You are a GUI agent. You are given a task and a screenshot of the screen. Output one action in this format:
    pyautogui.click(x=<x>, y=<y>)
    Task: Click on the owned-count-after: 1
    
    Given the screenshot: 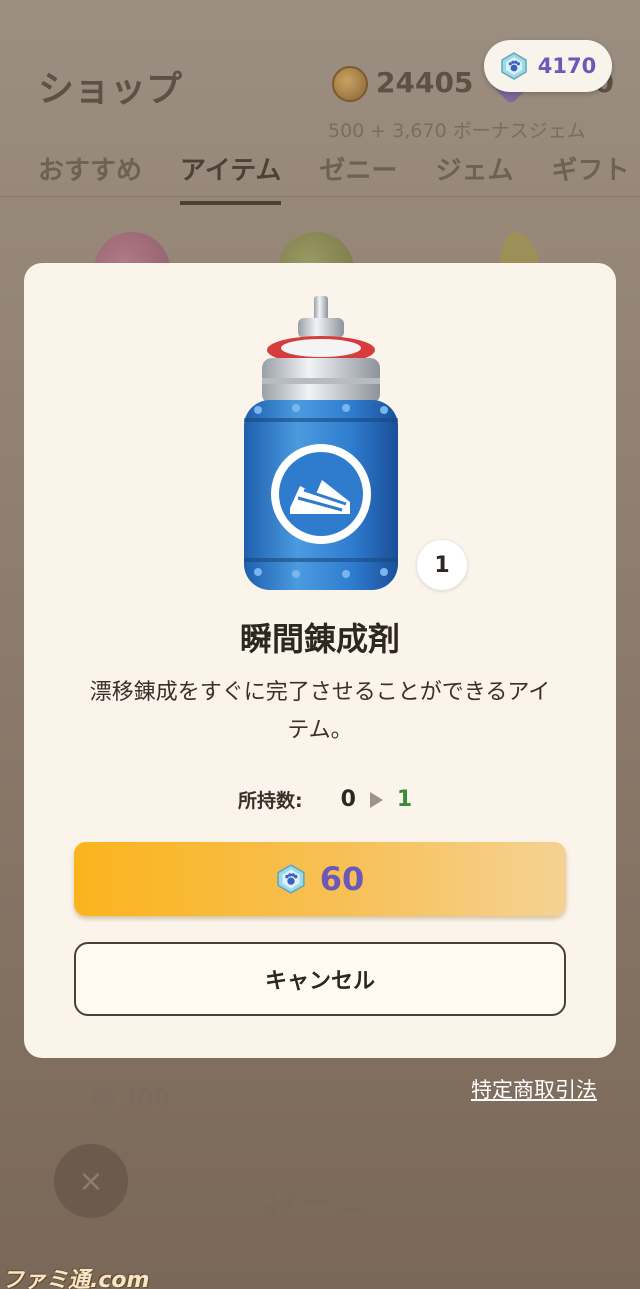 What is the action you would take?
    pyautogui.click(x=404, y=799)
    